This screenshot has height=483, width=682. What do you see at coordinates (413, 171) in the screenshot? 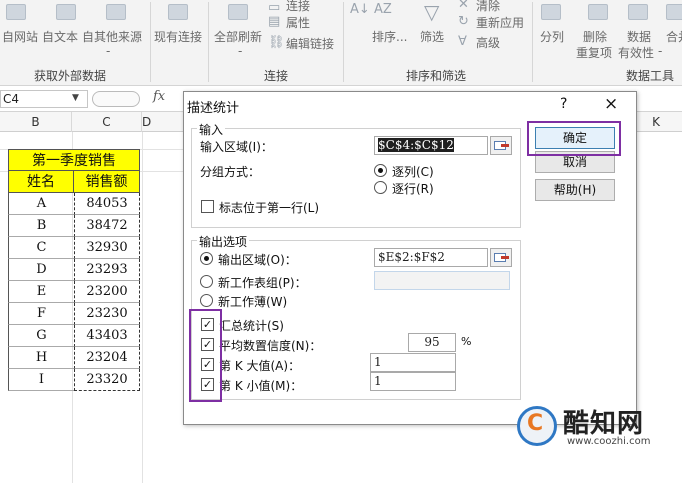
I see `by-columns-label: 逐列(C)` at bounding box center [413, 171].